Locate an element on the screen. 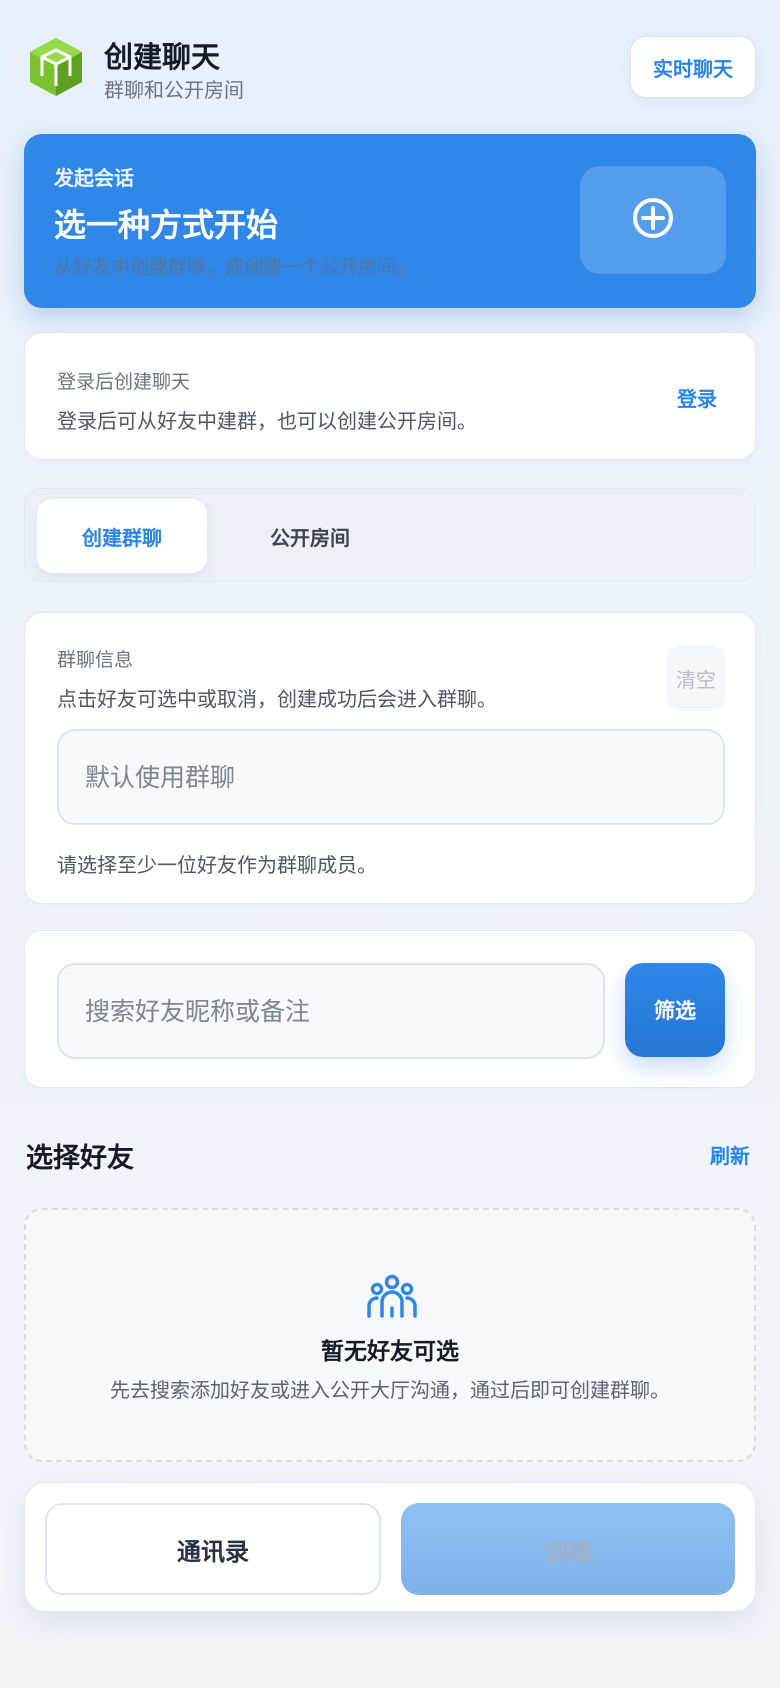  banner-kicker: 发起会话 is located at coordinates (94, 178).